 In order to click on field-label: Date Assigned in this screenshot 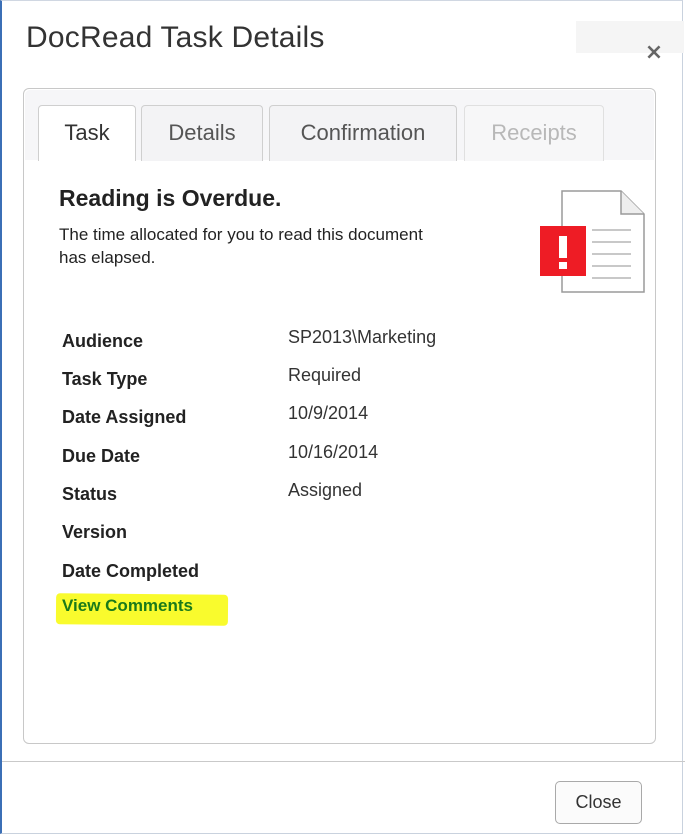, I will do `click(124, 417)`.